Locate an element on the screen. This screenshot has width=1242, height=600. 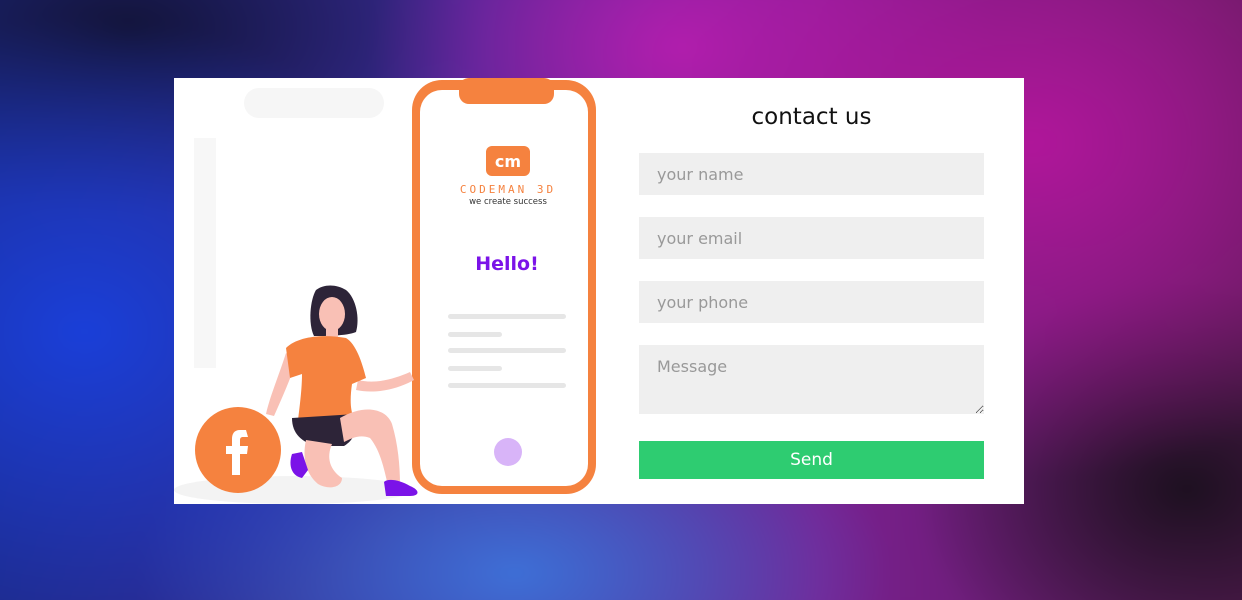
phone-mockup: cm CODEMAN 3D we create success Hello! is located at coordinates (504, 286).